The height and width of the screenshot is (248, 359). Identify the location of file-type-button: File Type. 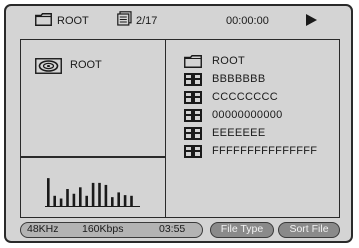
(242, 230).